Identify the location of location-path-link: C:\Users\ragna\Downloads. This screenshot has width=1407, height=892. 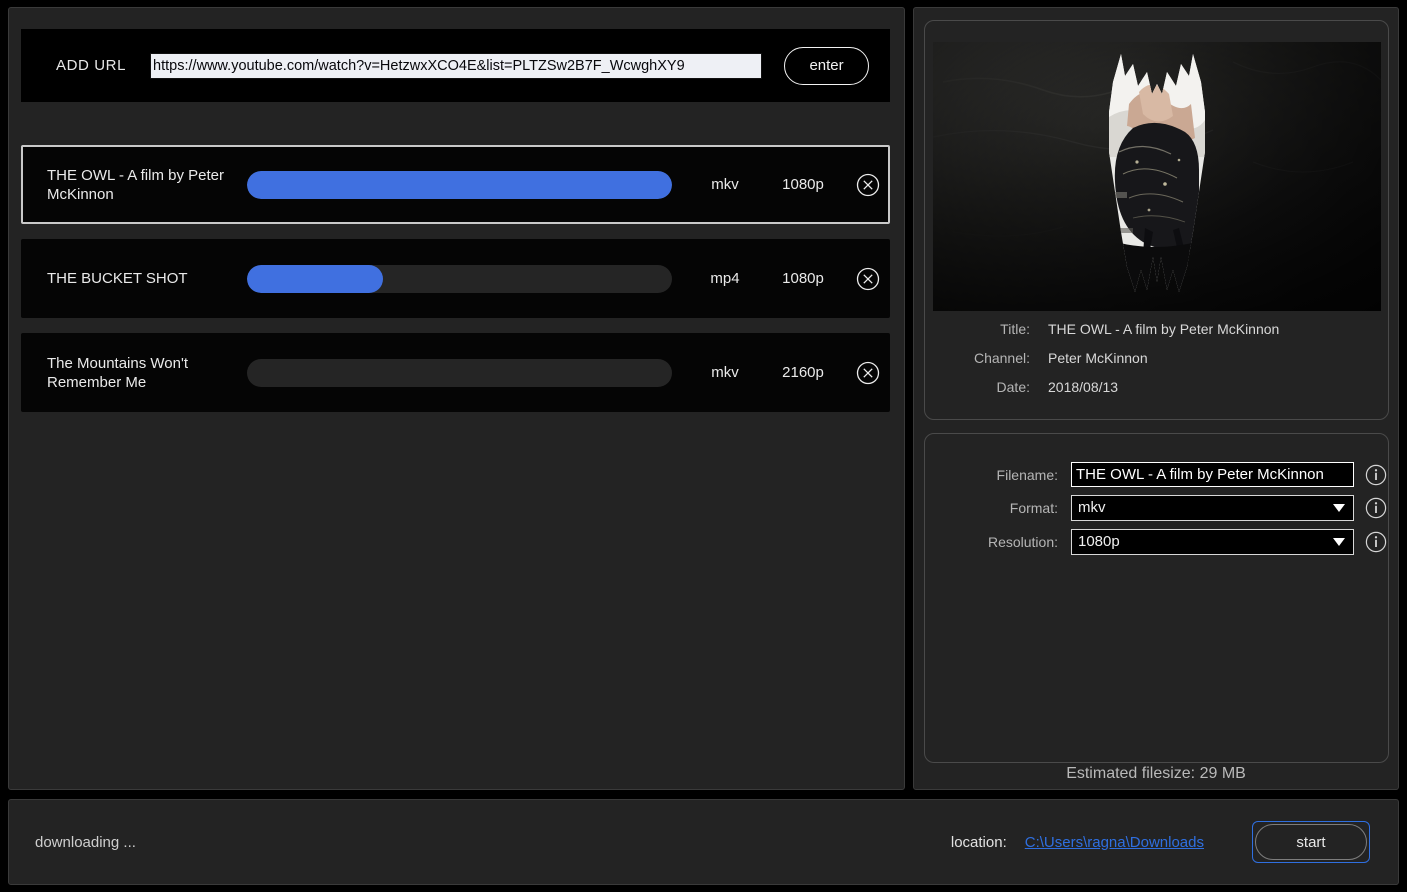
(1114, 842).